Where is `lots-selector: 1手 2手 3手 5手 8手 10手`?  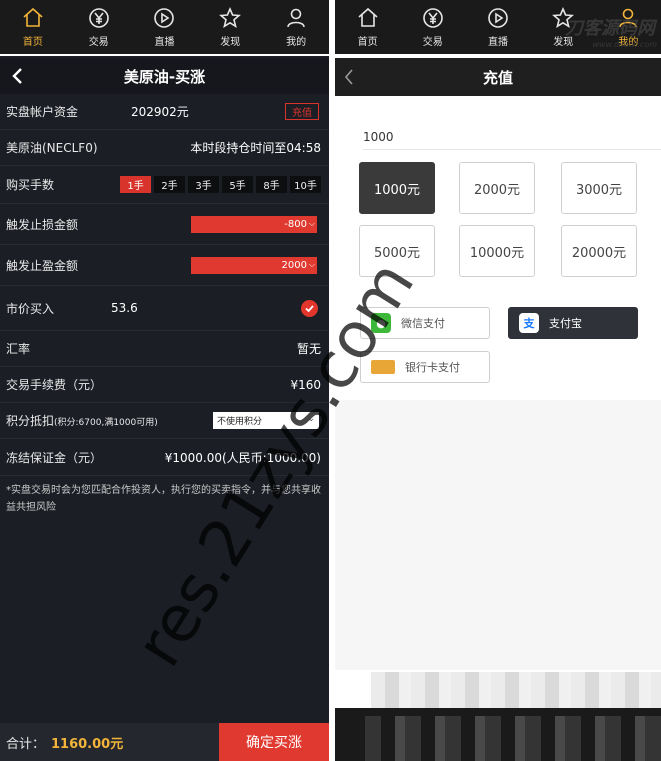 lots-selector: 1手 2手 3手 5手 8手 10手 is located at coordinates (220, 184).